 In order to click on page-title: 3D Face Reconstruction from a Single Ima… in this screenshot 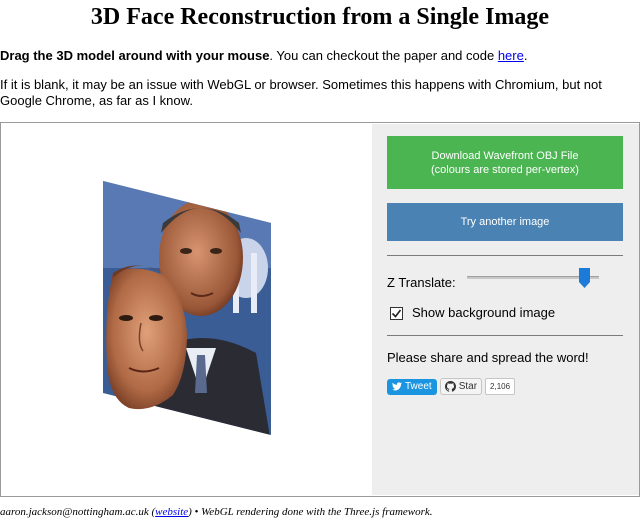, I will do `click(320, 17)`.